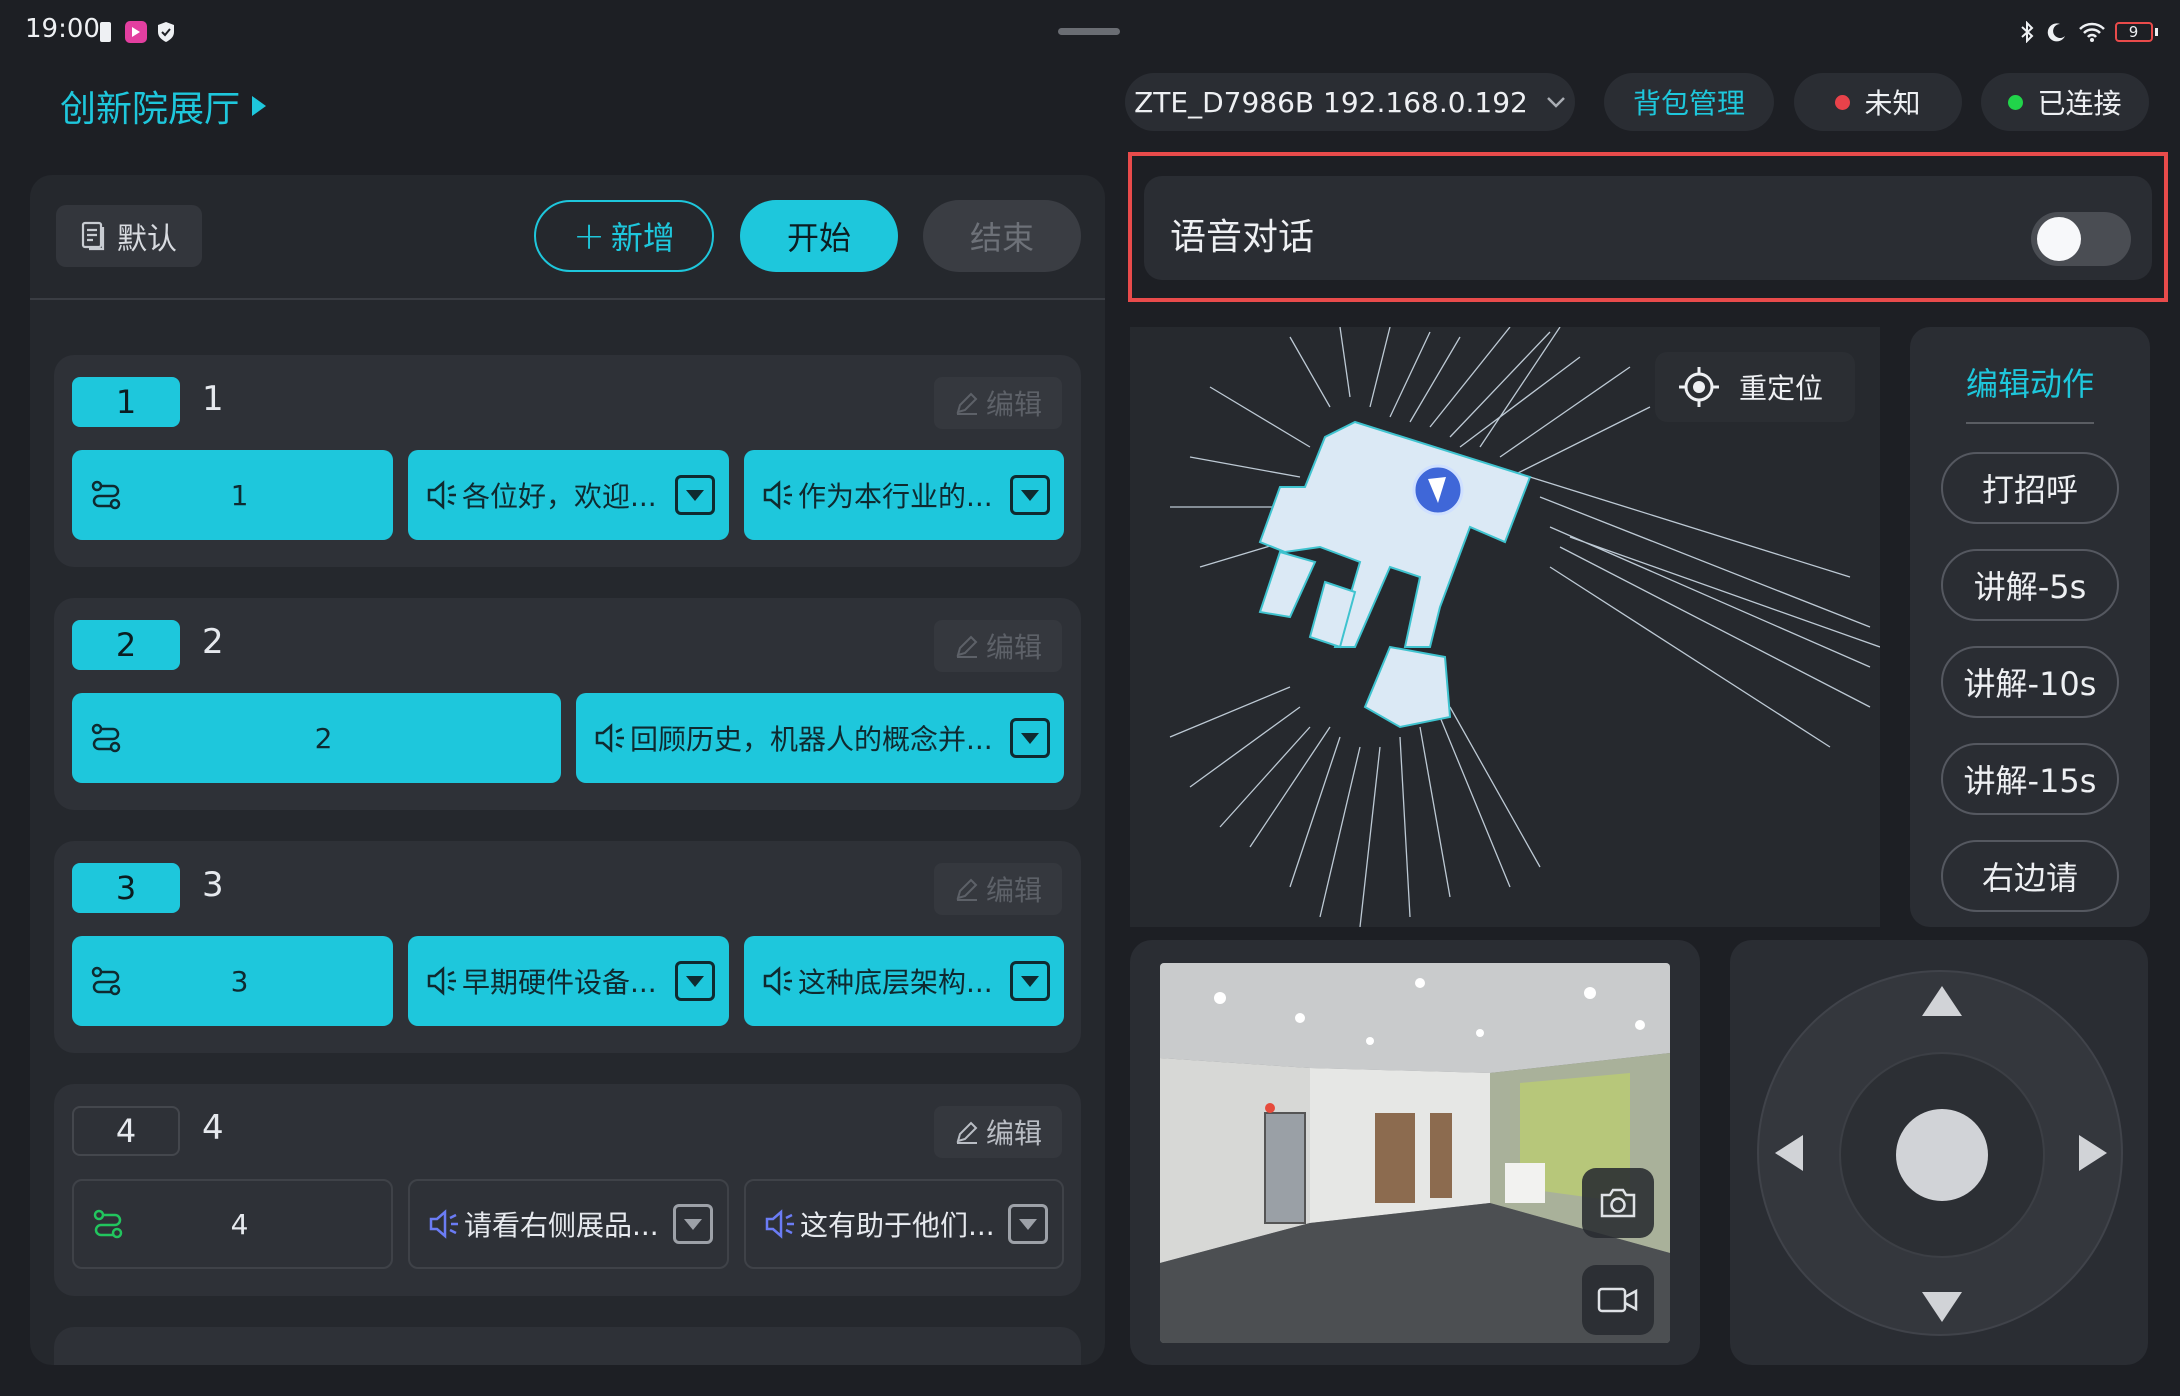 The image size is (2180, 1396). What do you see at coordinates (239, 495) in the screenshot?
I see `route-label: 1` at bounding box center [239, 495].